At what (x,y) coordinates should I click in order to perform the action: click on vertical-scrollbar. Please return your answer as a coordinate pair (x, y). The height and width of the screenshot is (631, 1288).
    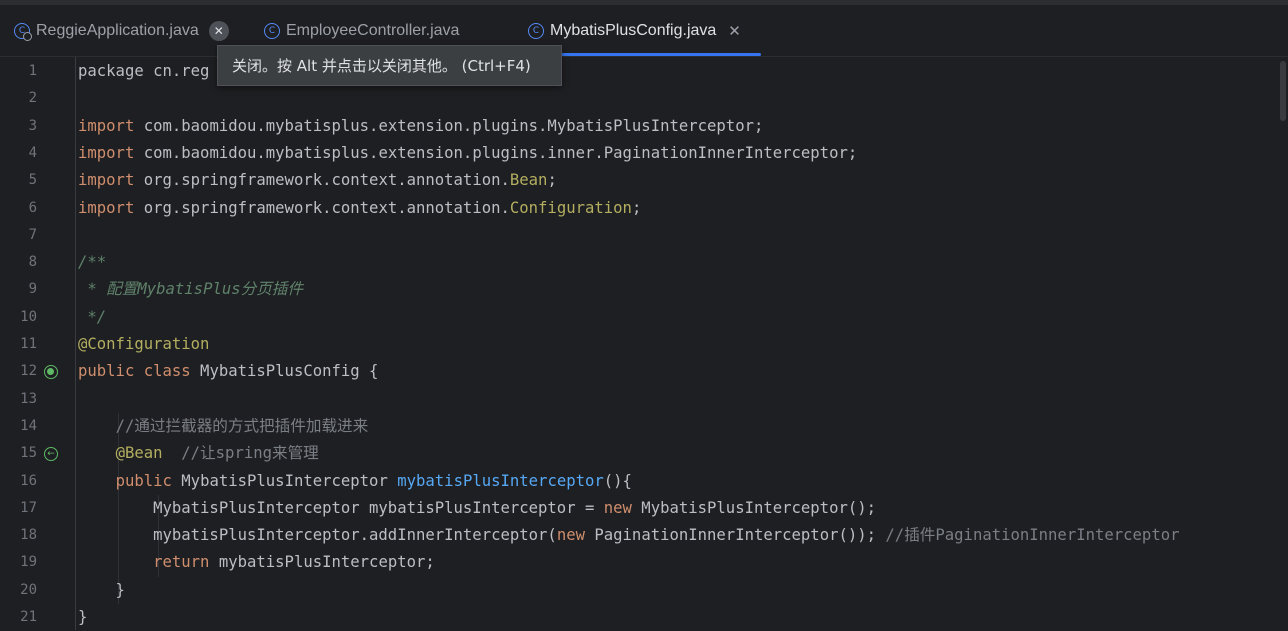
    Looking at the image, I should click on (1283, 343).